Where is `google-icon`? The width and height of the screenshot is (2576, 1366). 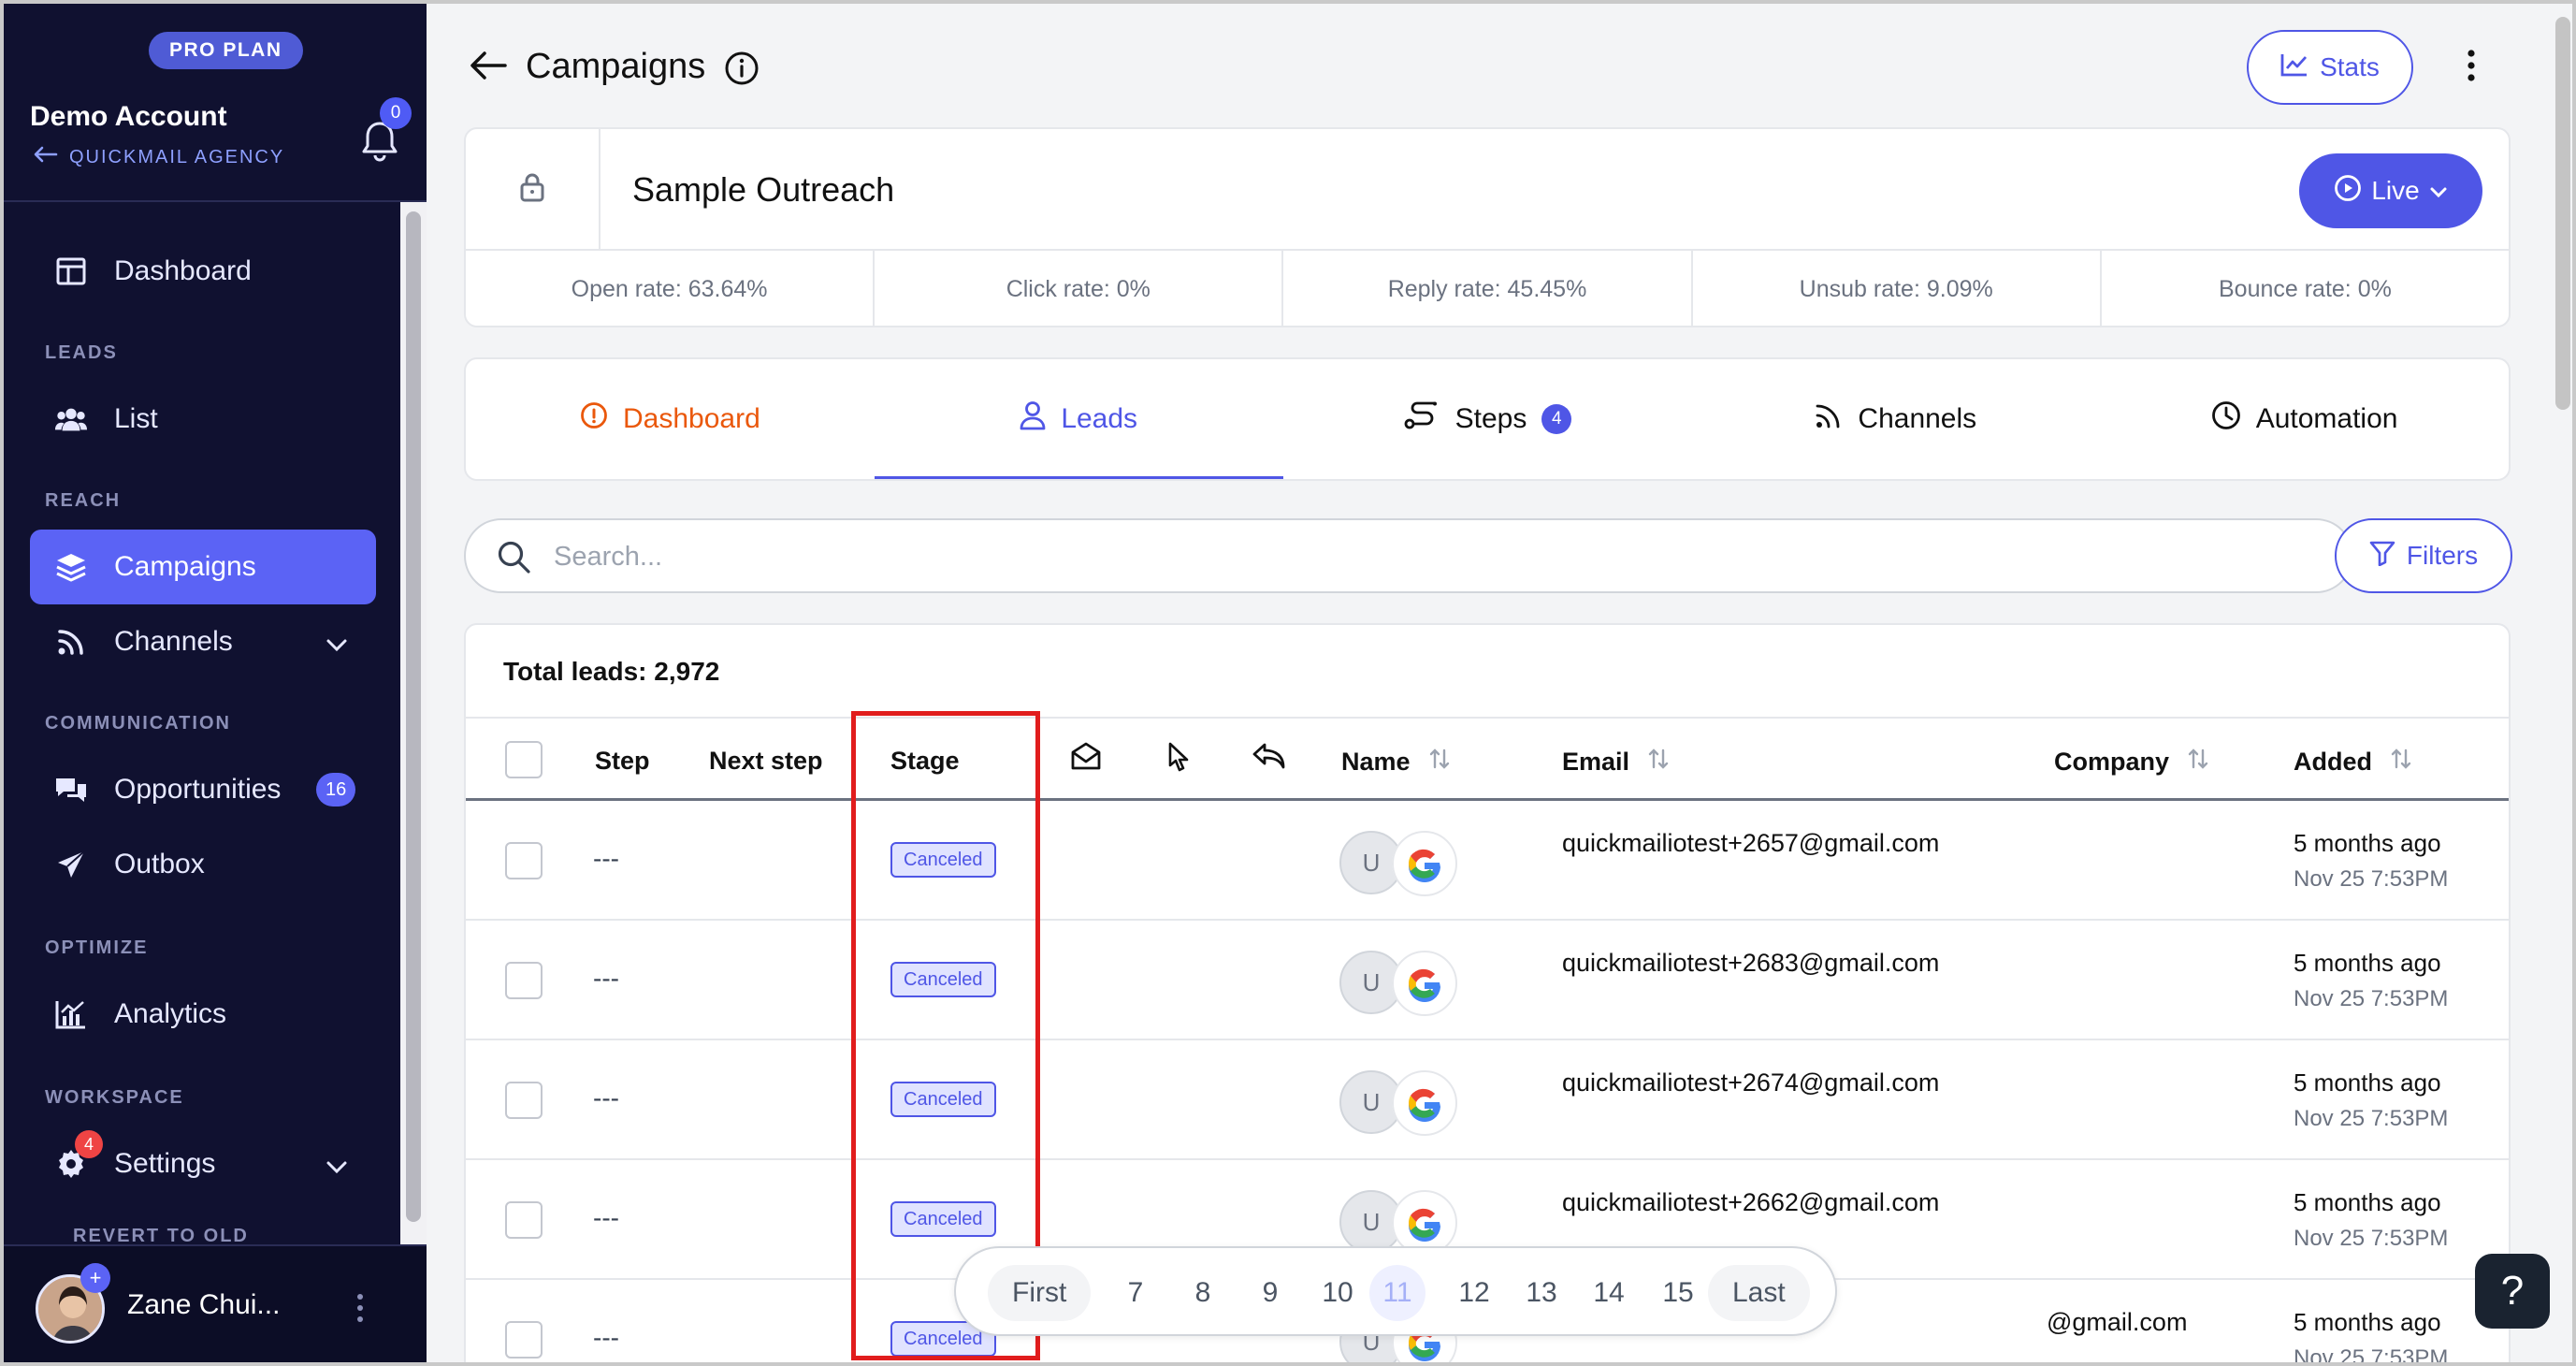
google-icon is located at coordinates (1424, 864).